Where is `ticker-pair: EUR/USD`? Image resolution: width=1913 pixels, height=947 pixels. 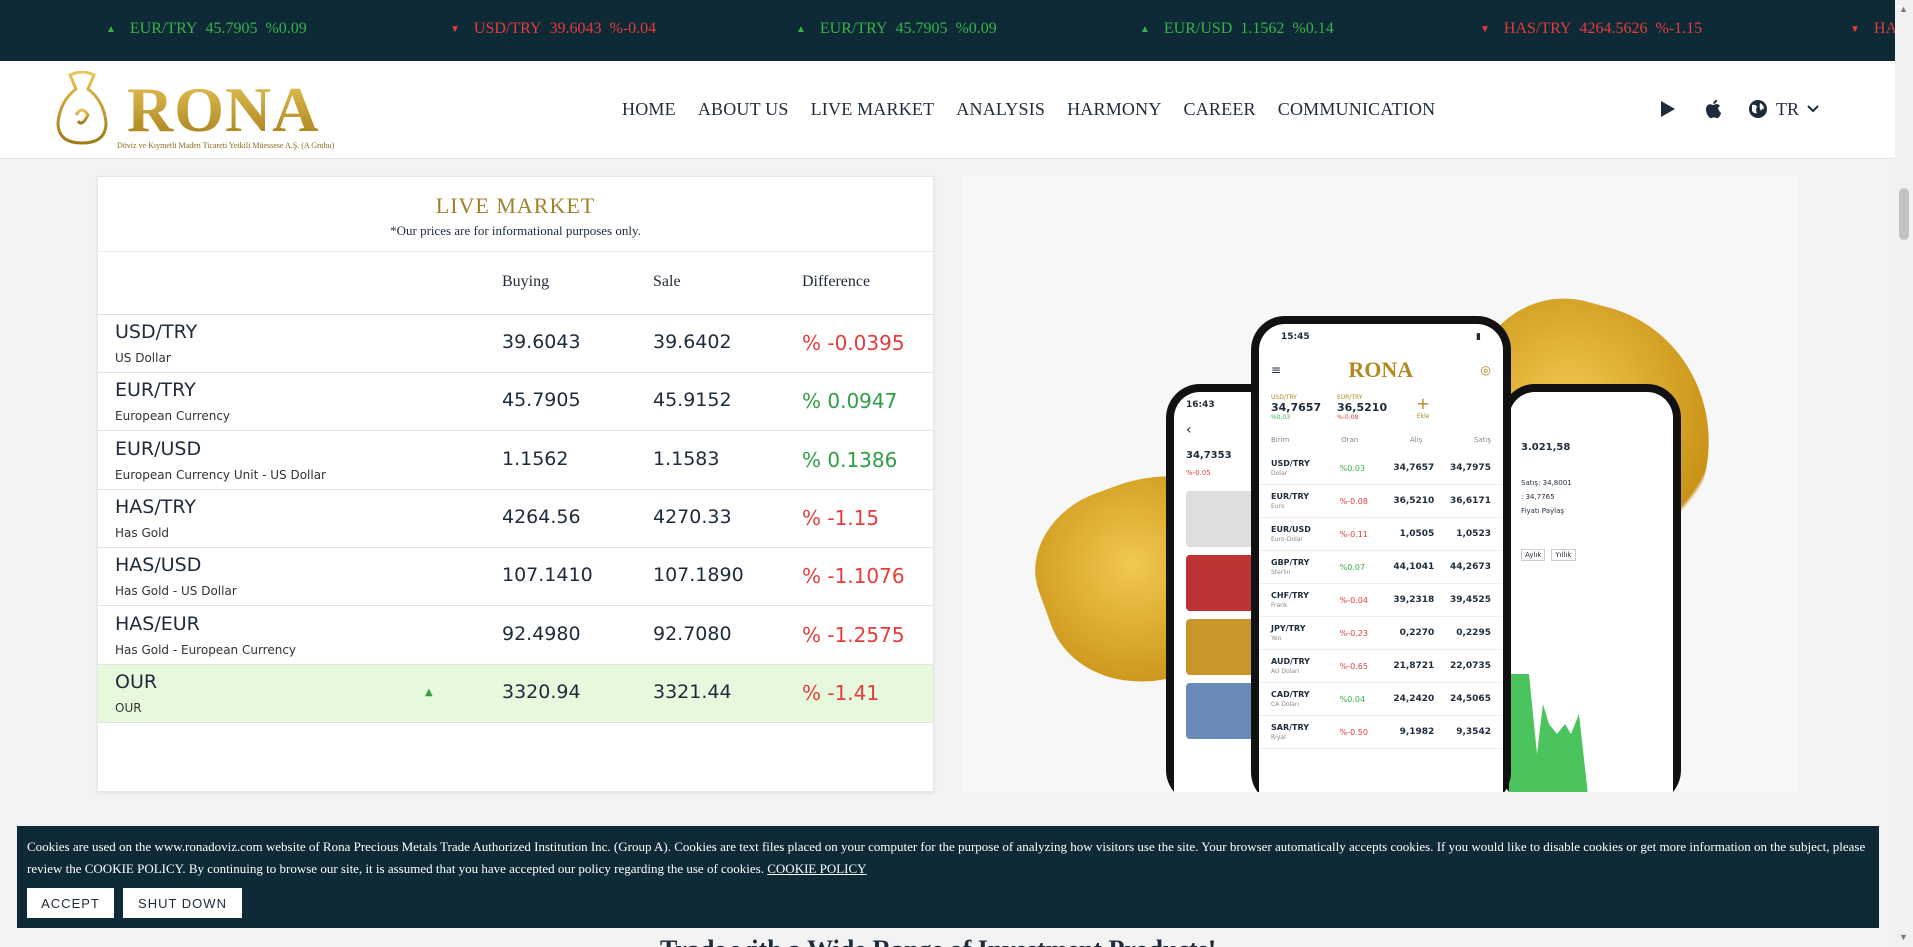
ticker-pair: EUR/USD is located at coordinates (1198, 28).